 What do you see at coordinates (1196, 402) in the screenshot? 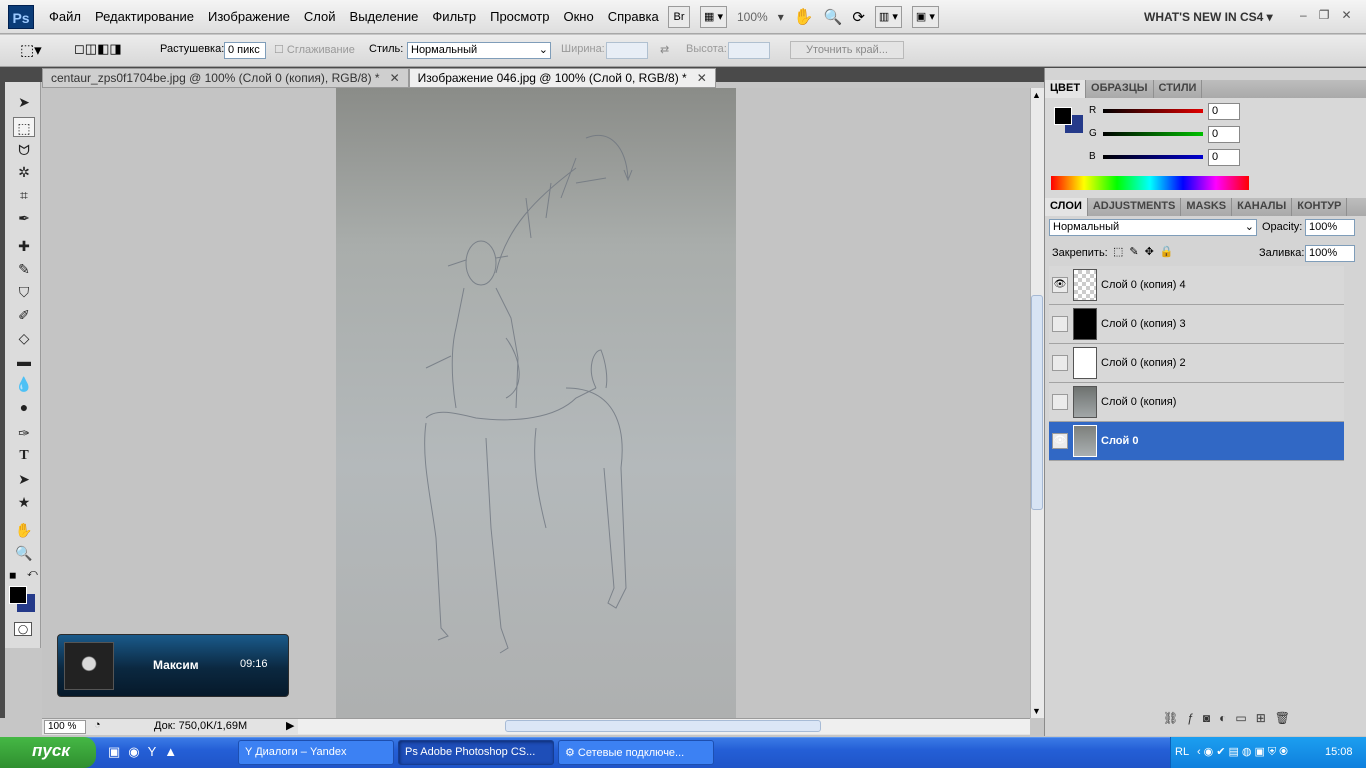
I see `layer-row: Слой 0 (копия)` at bounding box center [1196, 402].